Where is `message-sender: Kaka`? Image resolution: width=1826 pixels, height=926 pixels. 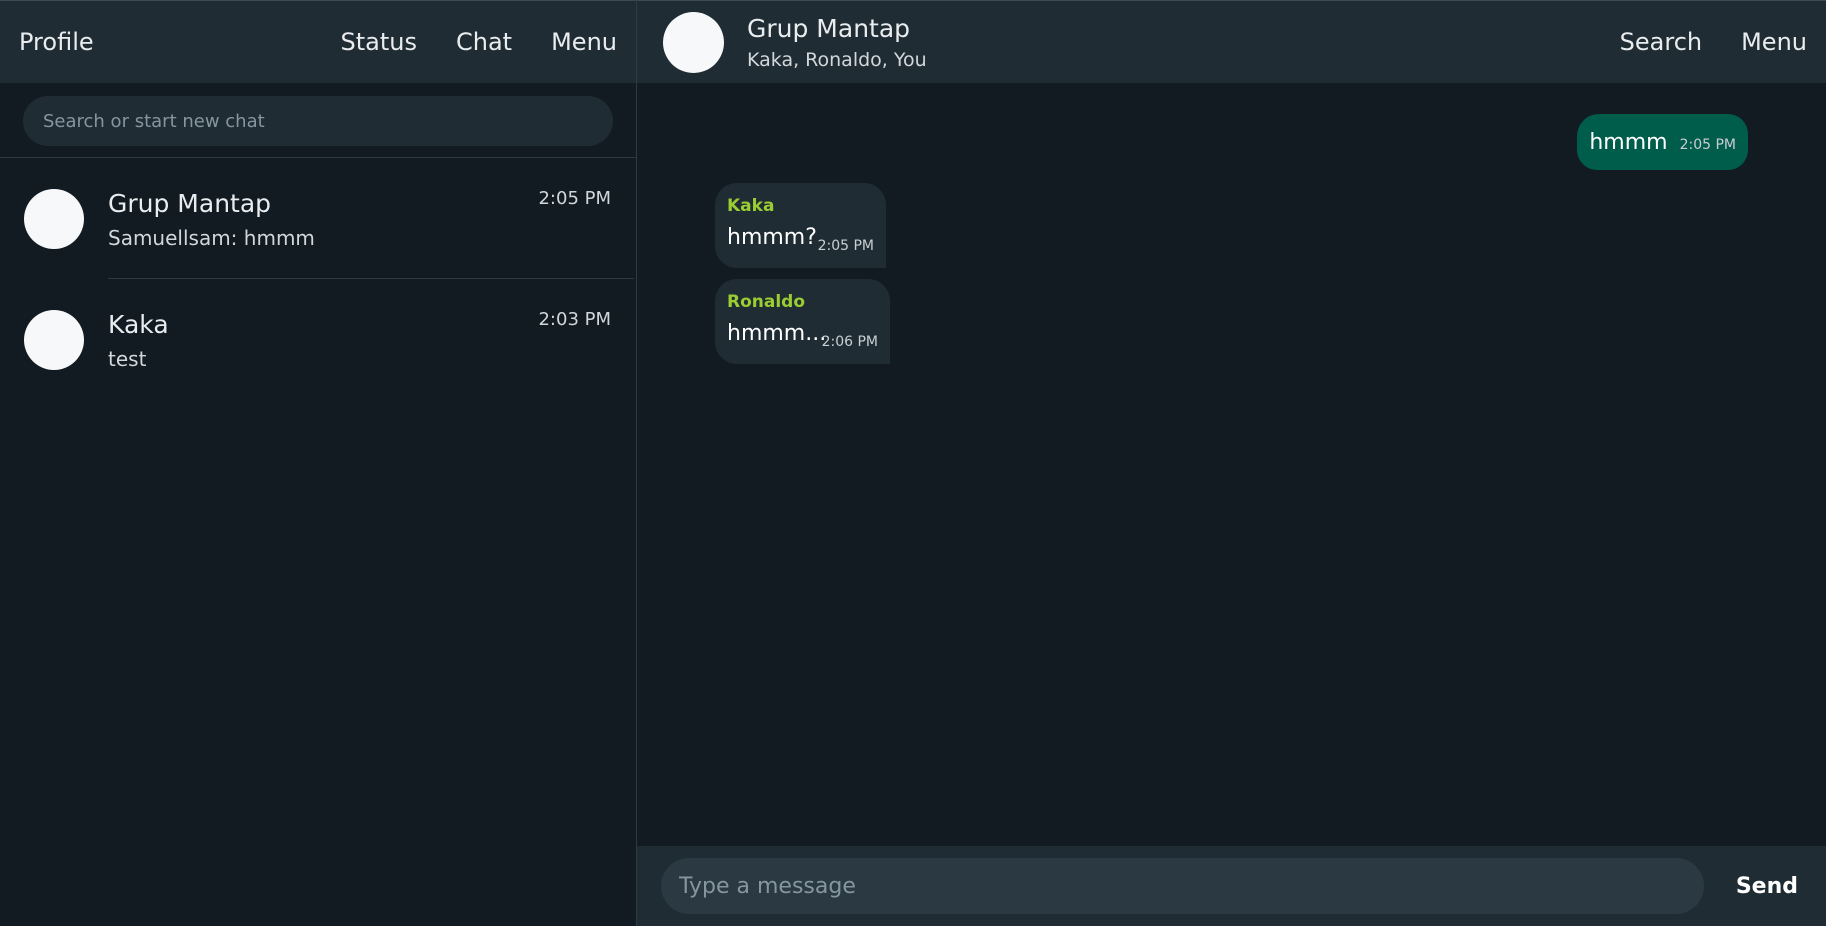
message-sender: Kaka is located at coordinates (751, 206).